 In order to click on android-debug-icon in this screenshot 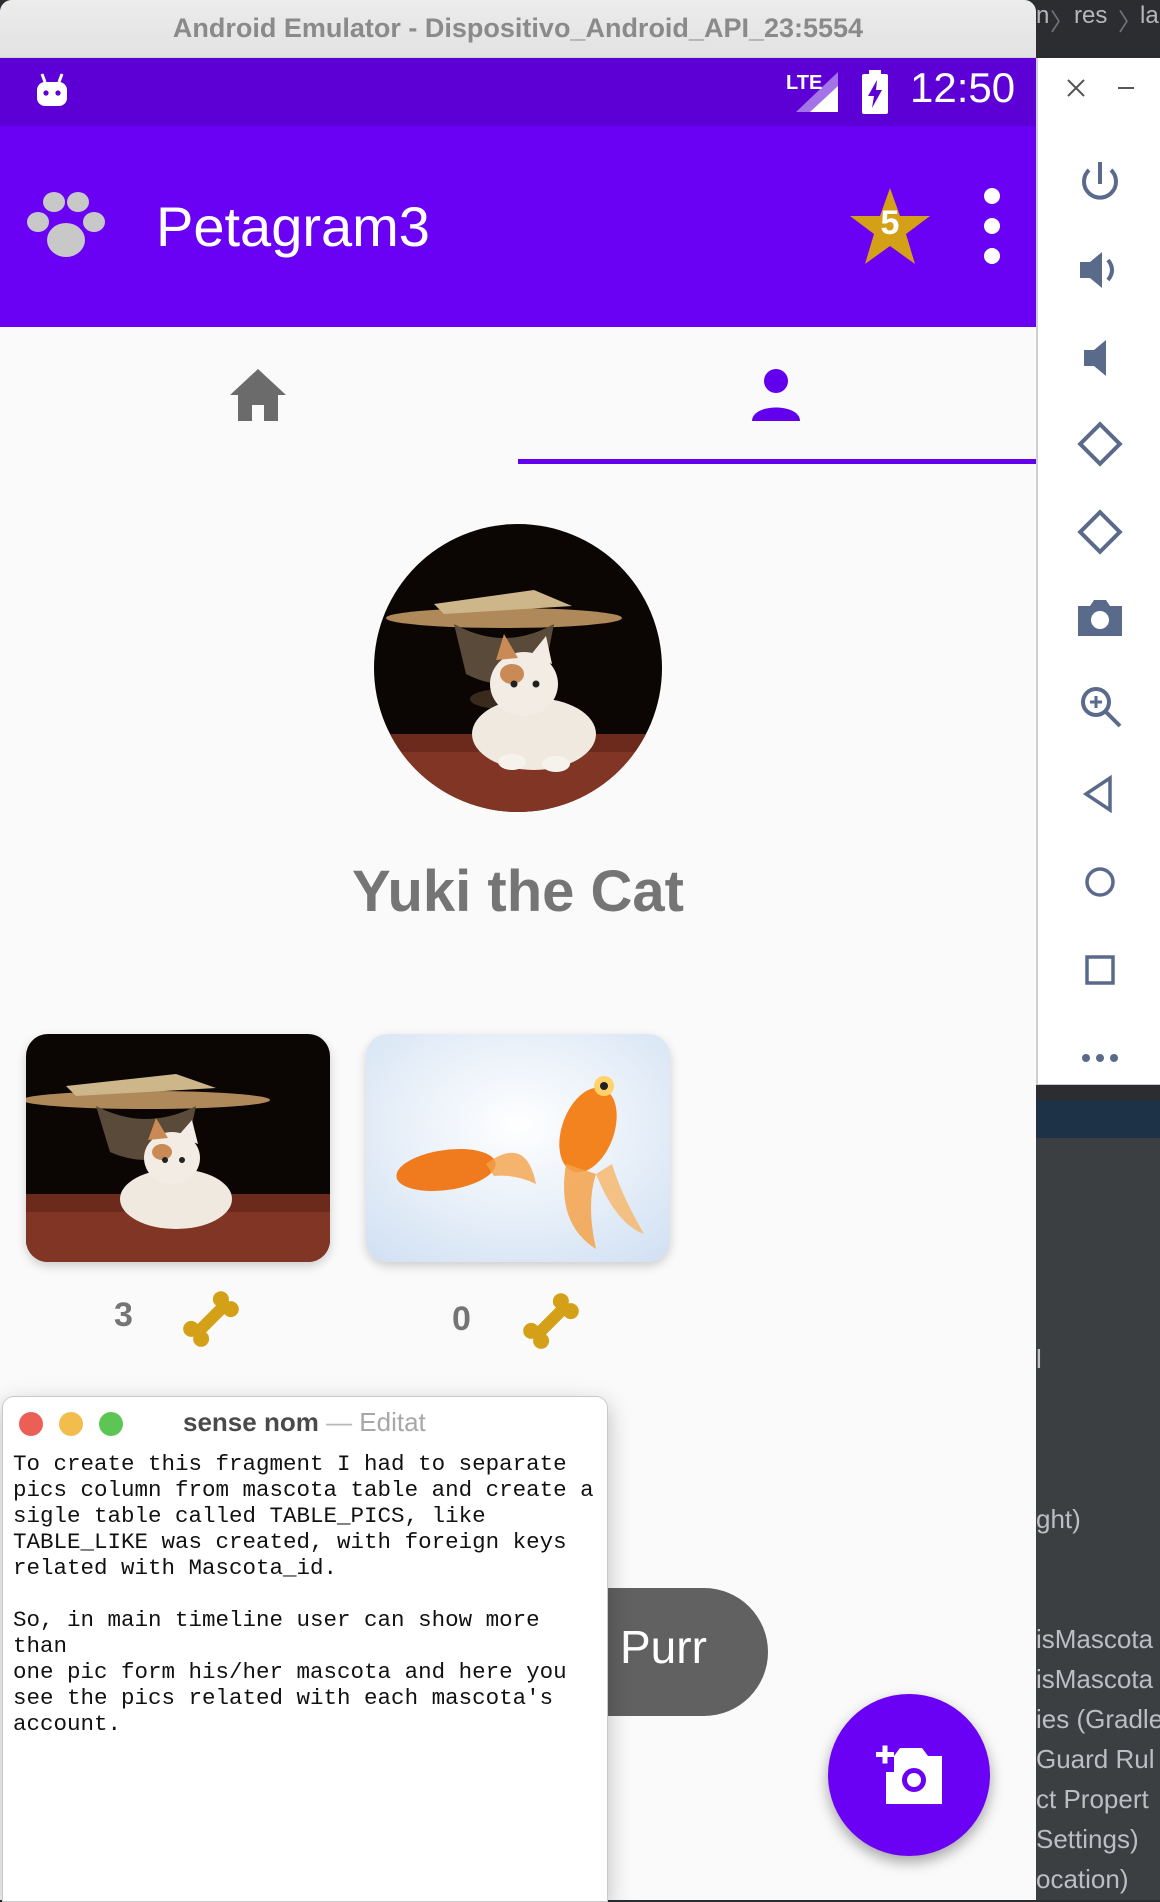, I will do `click(52, 89)`.